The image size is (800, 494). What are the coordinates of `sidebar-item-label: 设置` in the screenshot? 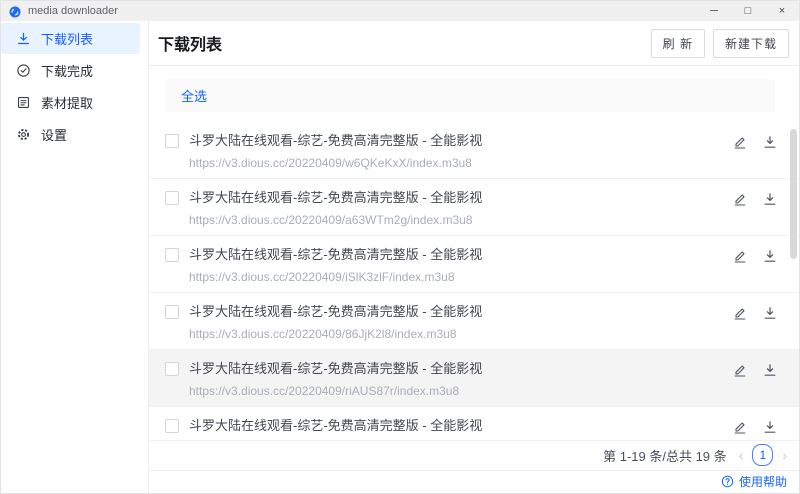 It's located at (54, 135).